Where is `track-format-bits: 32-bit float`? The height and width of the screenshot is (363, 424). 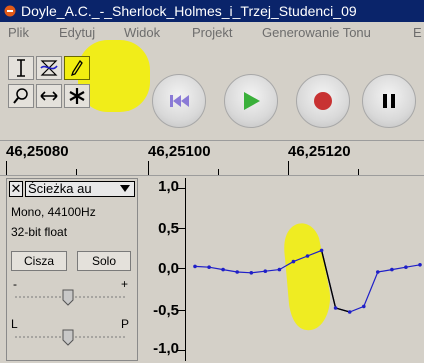
track-format-bits: 32-bit float is located at coordinates (39, 232).